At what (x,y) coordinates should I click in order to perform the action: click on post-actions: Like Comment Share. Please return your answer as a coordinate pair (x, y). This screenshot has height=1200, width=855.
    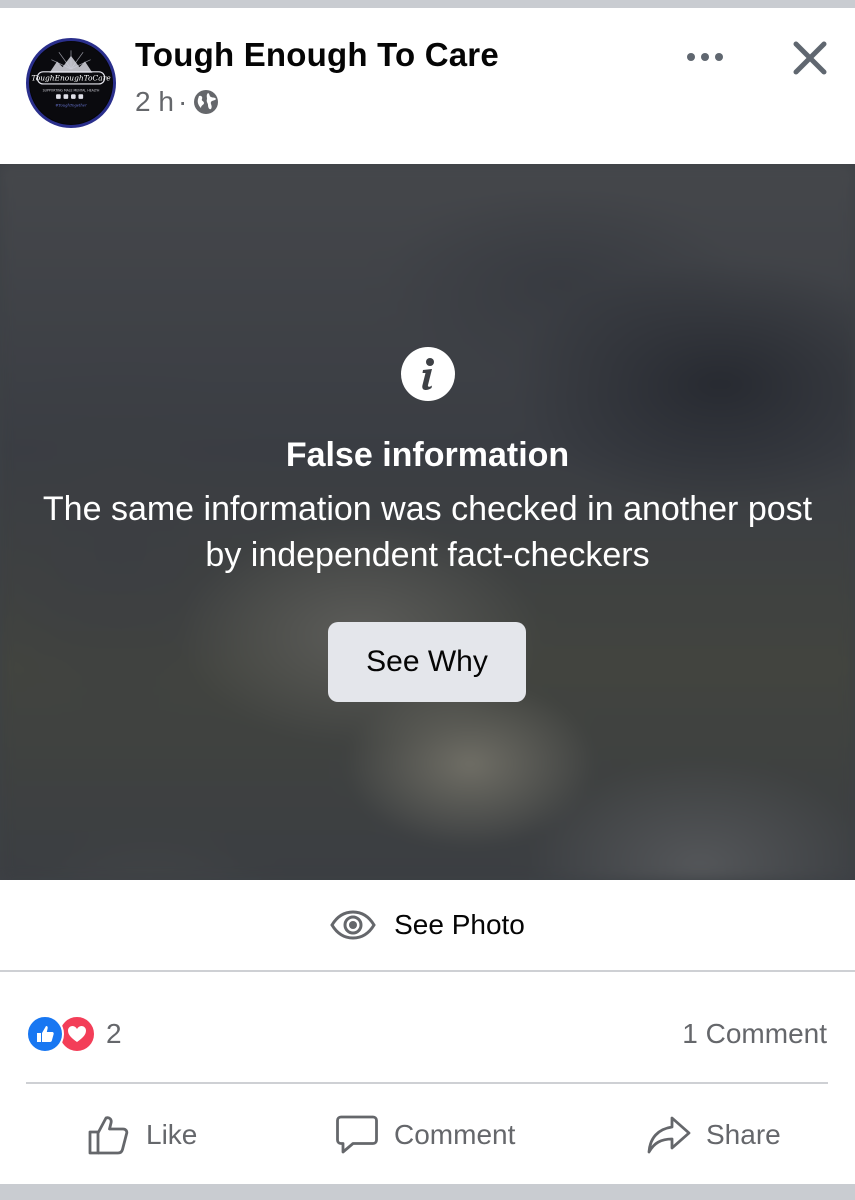
    Looking at the image, I should click on (427, 1135).